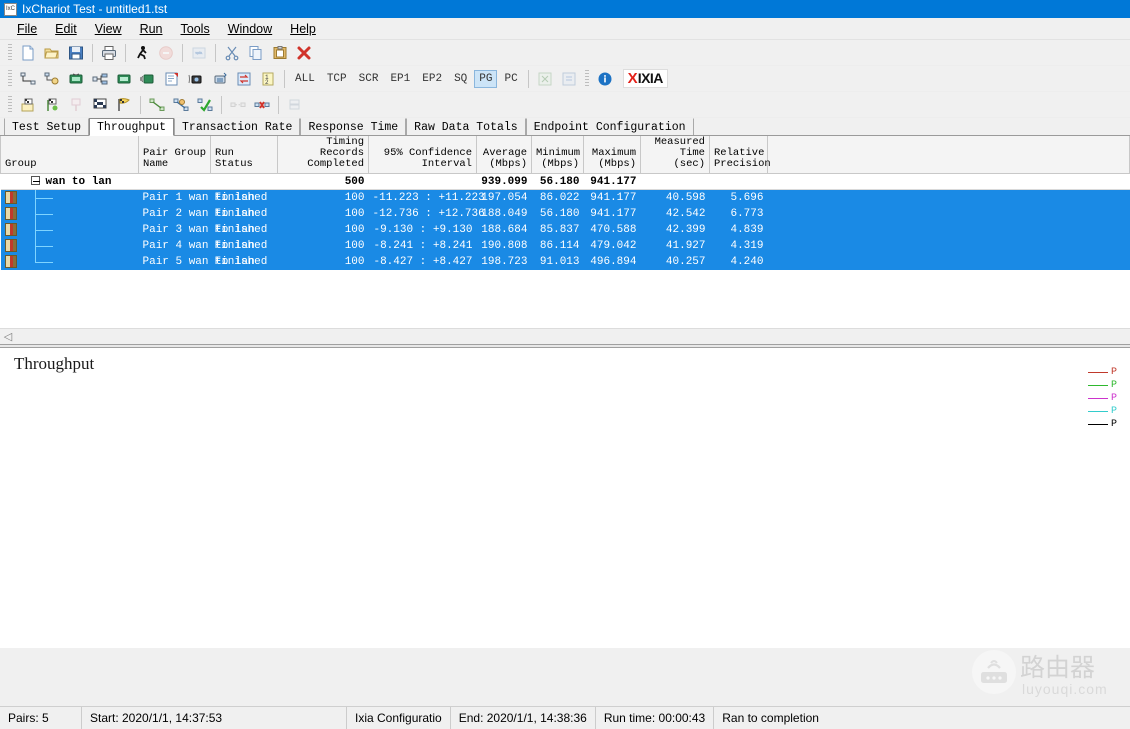  Describe the element at coordinates (304, 53) in the screenshot. I see `delete-button` at that location.